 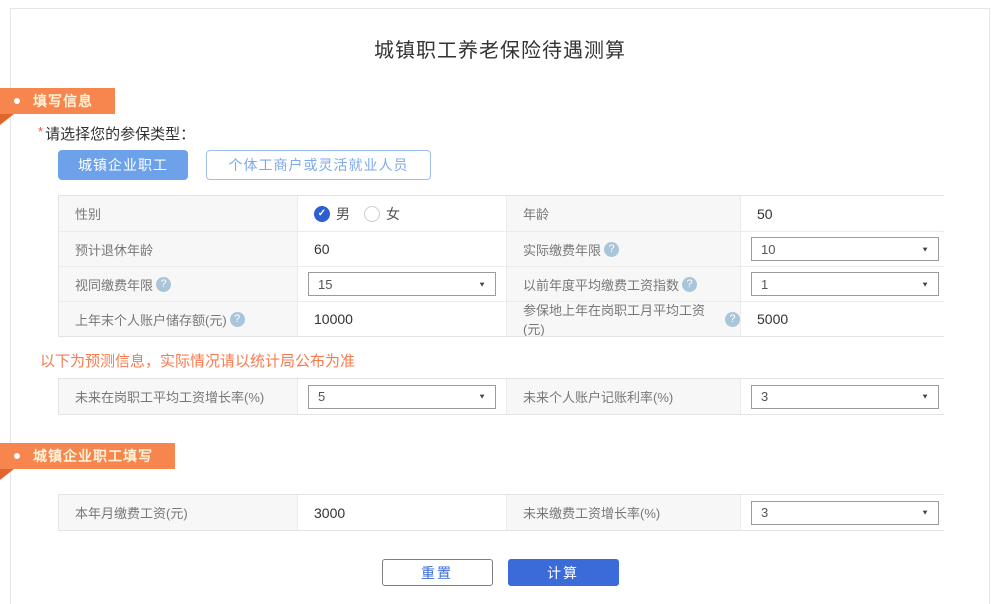 I want to click on wage-index-field: 1 ▼, so click(x=842, y=284).